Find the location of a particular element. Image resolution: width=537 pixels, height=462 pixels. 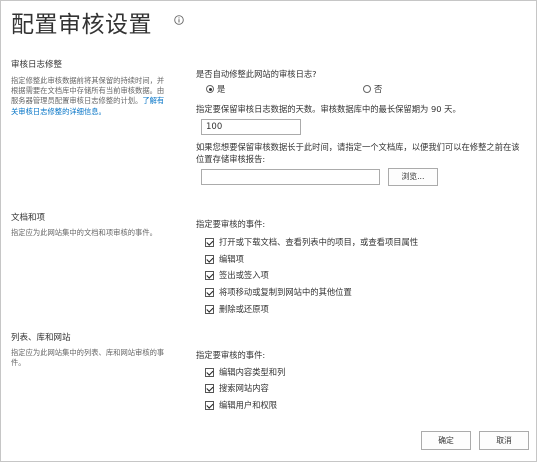

lists-events-label: 指定要审核的事件: is located at coordinates (231, 355).